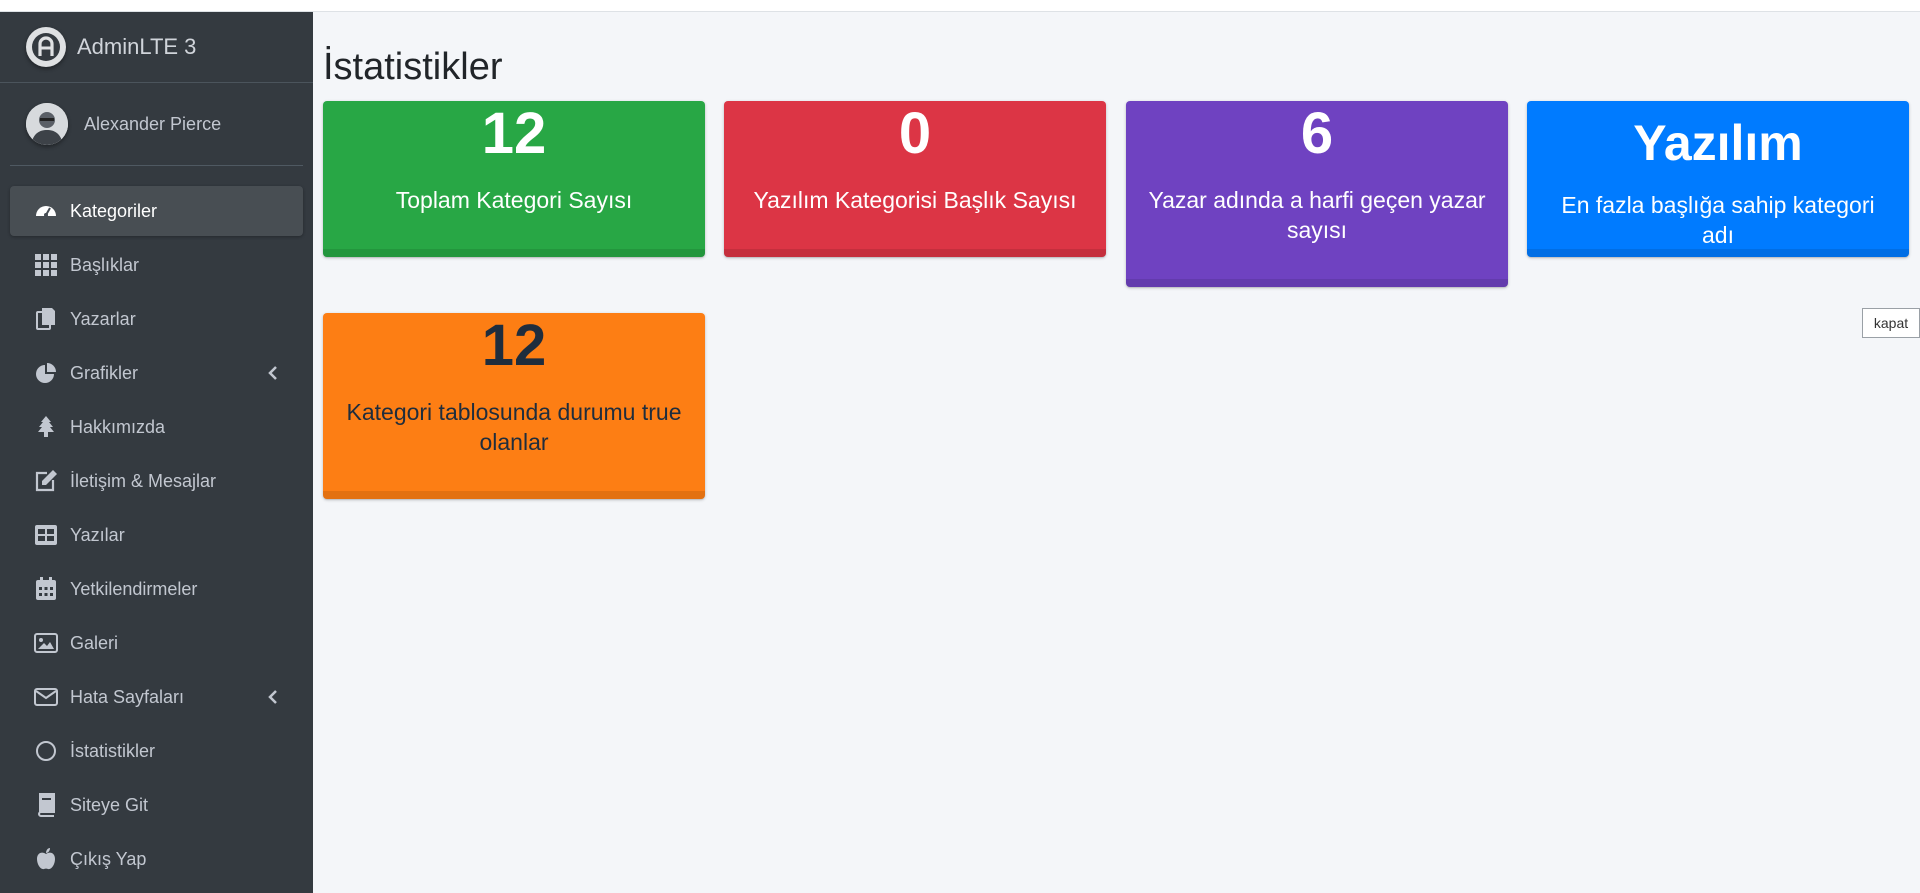 Image resolution: width=1920 pixels, height=893 pixels. Describe the element at coordinates (94, 642) in the screenshot. I see `sidebar-item-label: Galeri` at that location.